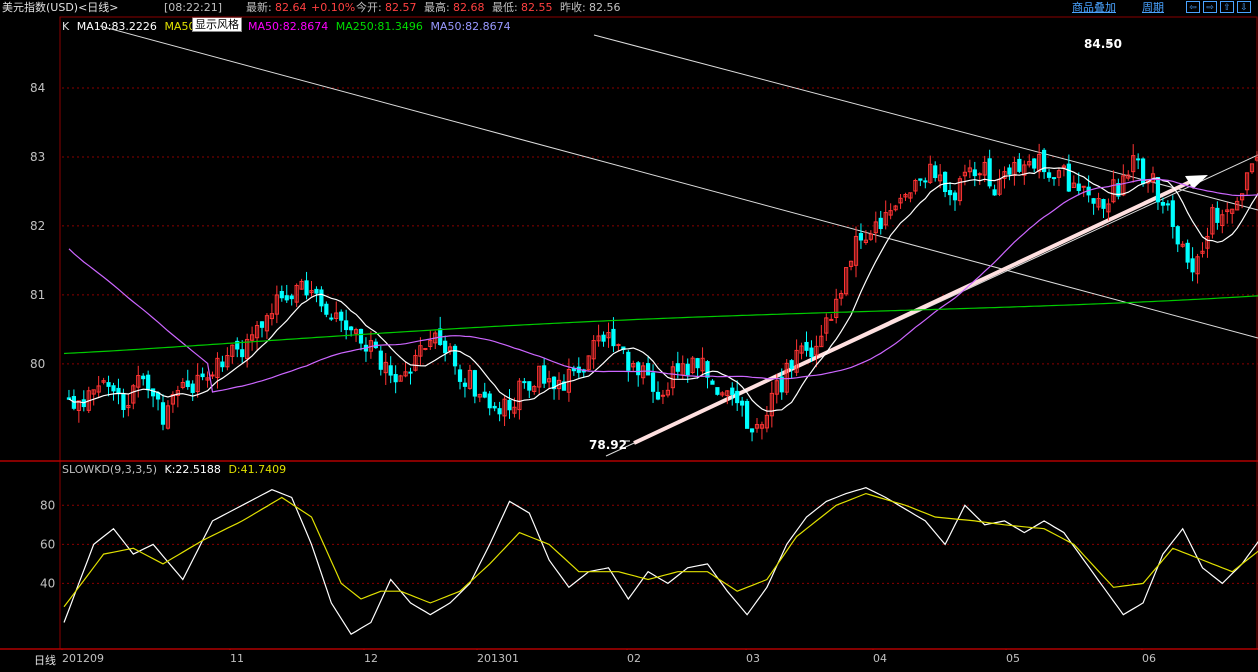  Describe the element at coordinates (1013, 658) in the screenshot. I see `date-tick-7: 05` at that location.